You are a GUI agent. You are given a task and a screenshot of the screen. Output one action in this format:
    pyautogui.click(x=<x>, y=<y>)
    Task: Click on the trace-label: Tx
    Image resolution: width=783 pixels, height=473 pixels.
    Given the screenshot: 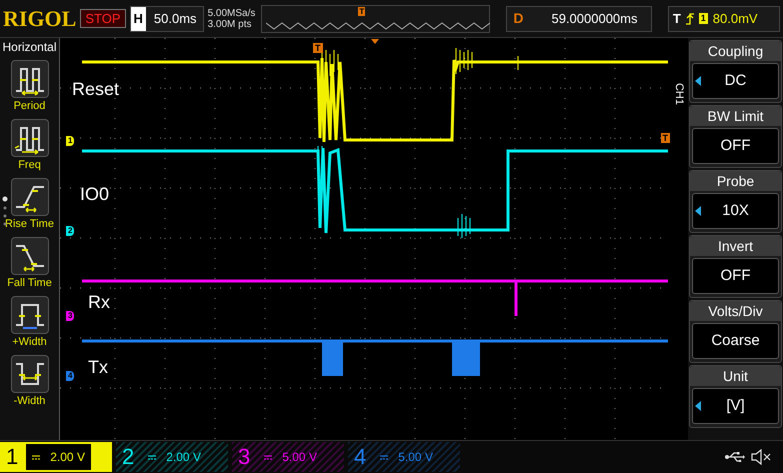 What is the action you would take?
    pyautogui.click(x=98, y=367)
    